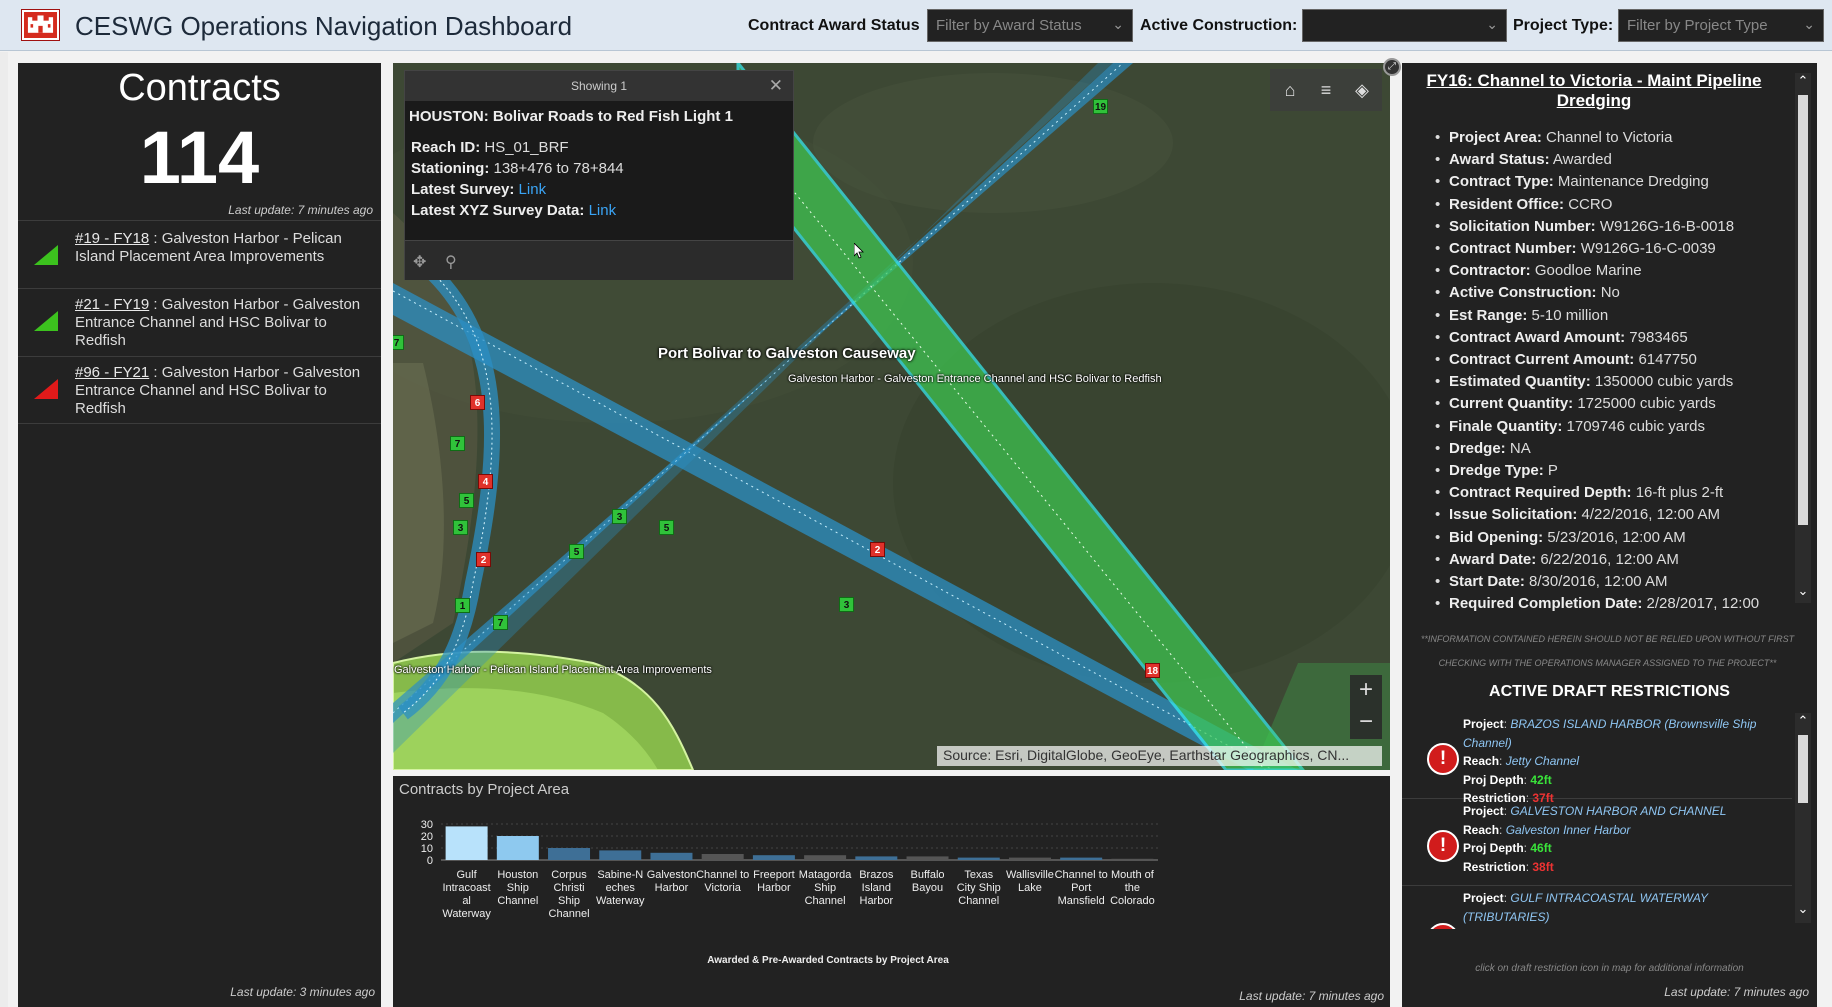 Image resolution: width=1832 pixels, height=1007 pixels. I want to click on detail-label: Bid Opening:, so click(1496, 537).